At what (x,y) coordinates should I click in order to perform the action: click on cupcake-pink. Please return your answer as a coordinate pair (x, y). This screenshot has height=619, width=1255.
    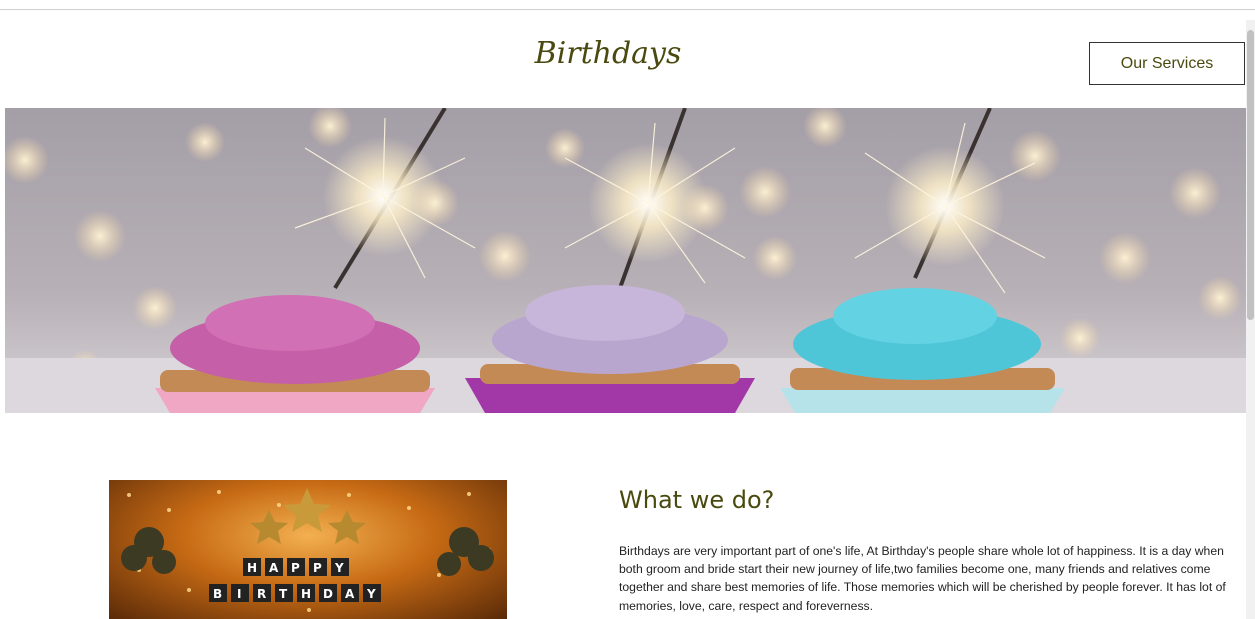
    Looking at the image, I should click on (295, 354).